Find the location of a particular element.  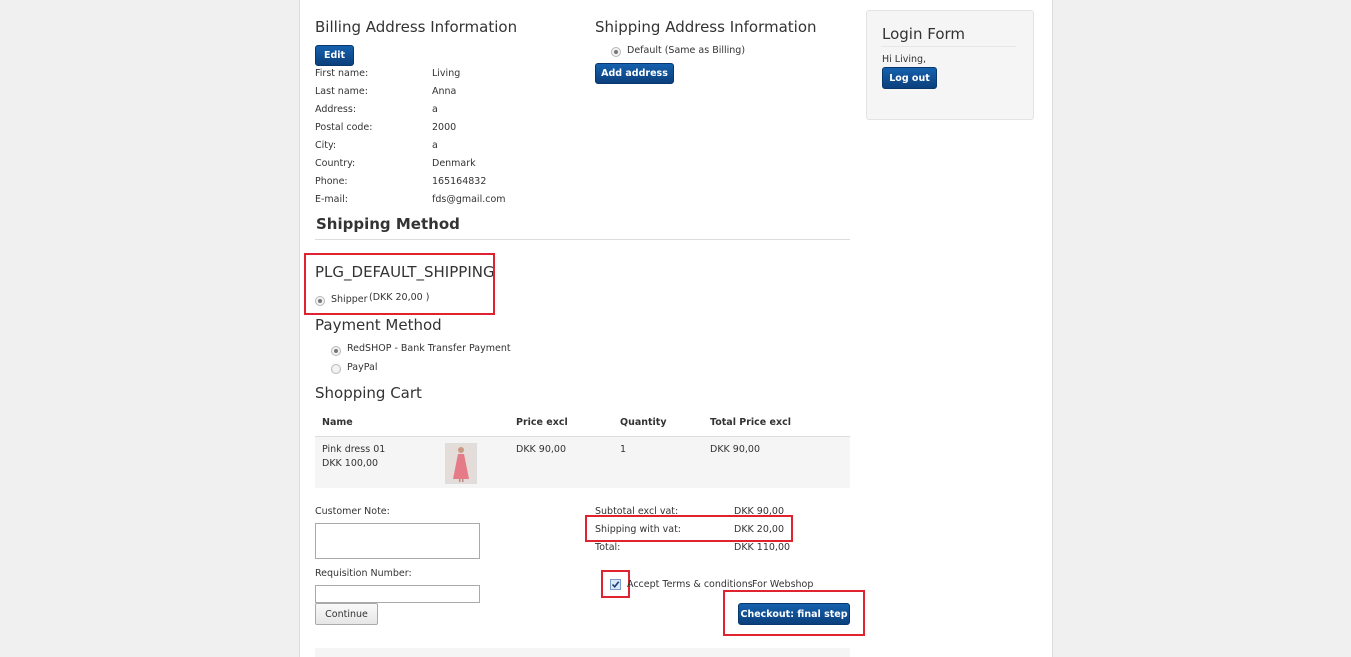

add-address-button: Add address is located at coordinates (634, 73).